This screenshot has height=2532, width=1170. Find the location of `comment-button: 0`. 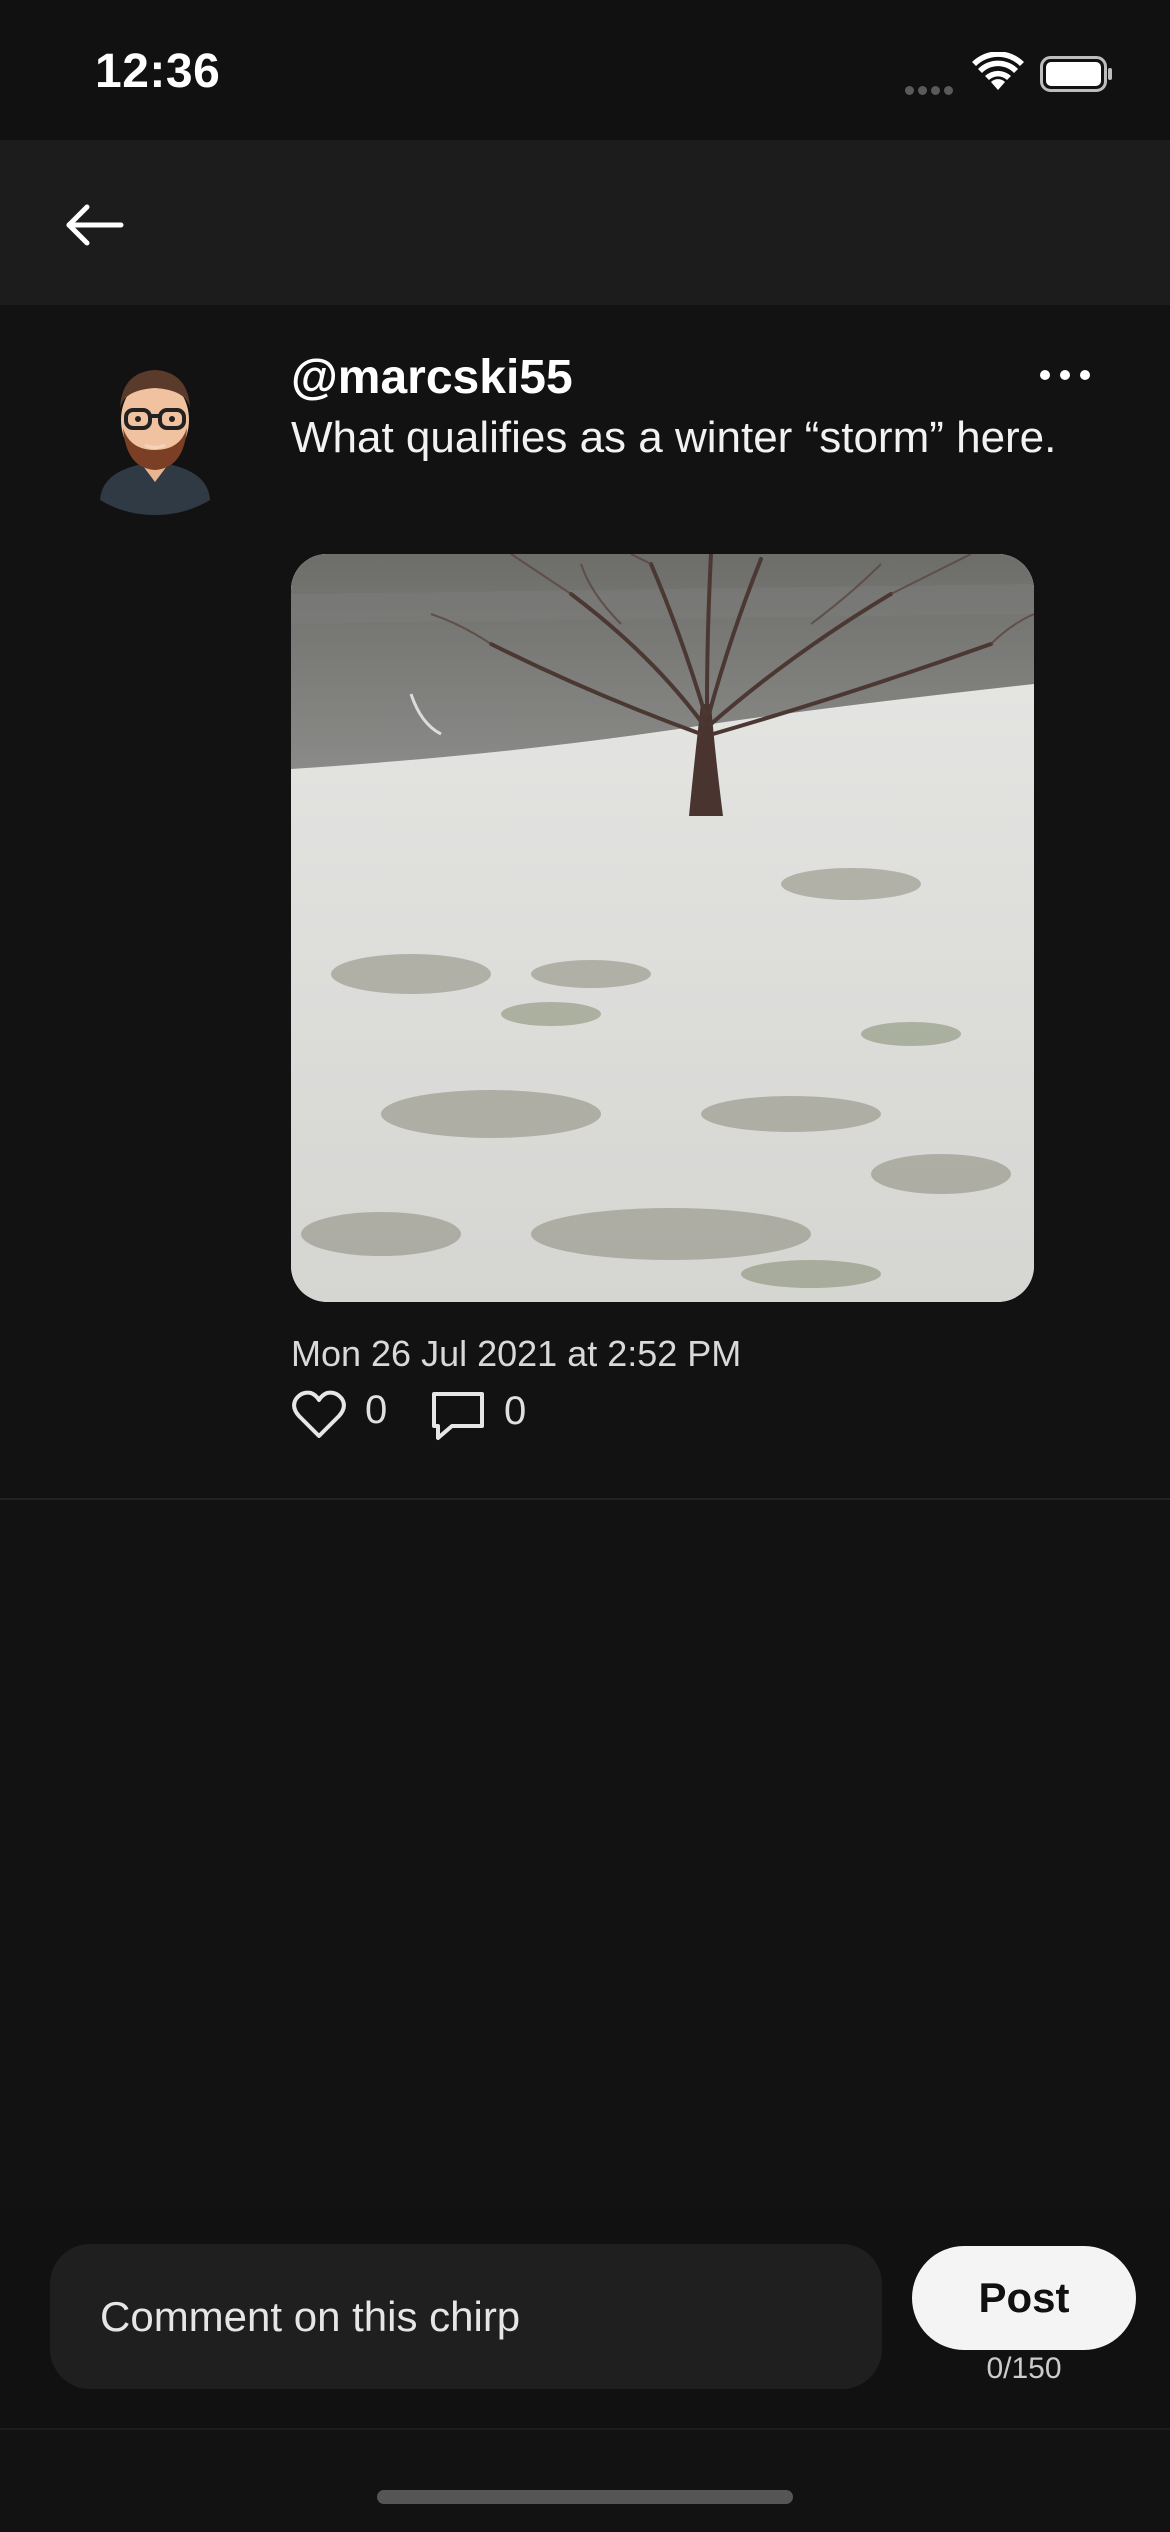

comment-button: 0 is located at coordinates (478, 1415).